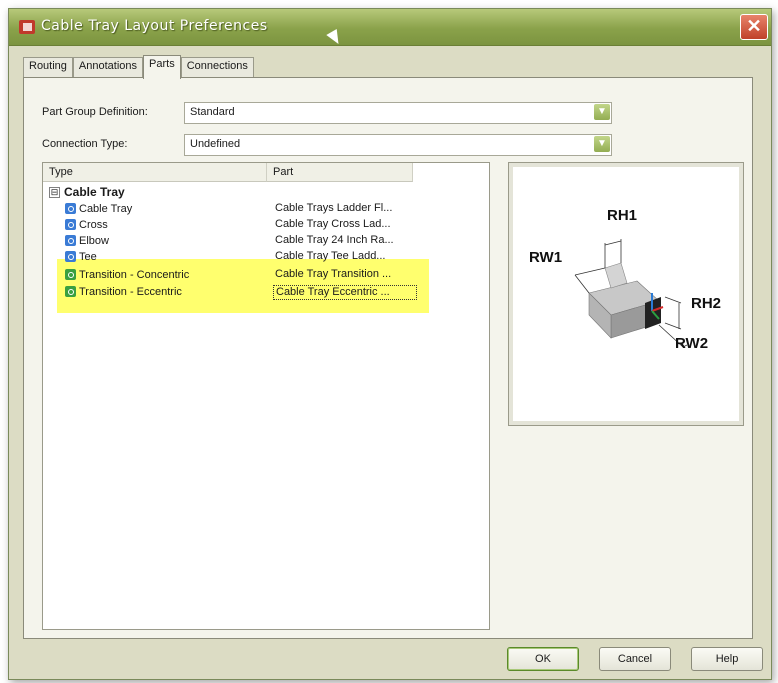 The height and width of the screenshot is (683, 778). I want to click on group-cable-tray: ⊟ Cable Tray, so click(87, 192).